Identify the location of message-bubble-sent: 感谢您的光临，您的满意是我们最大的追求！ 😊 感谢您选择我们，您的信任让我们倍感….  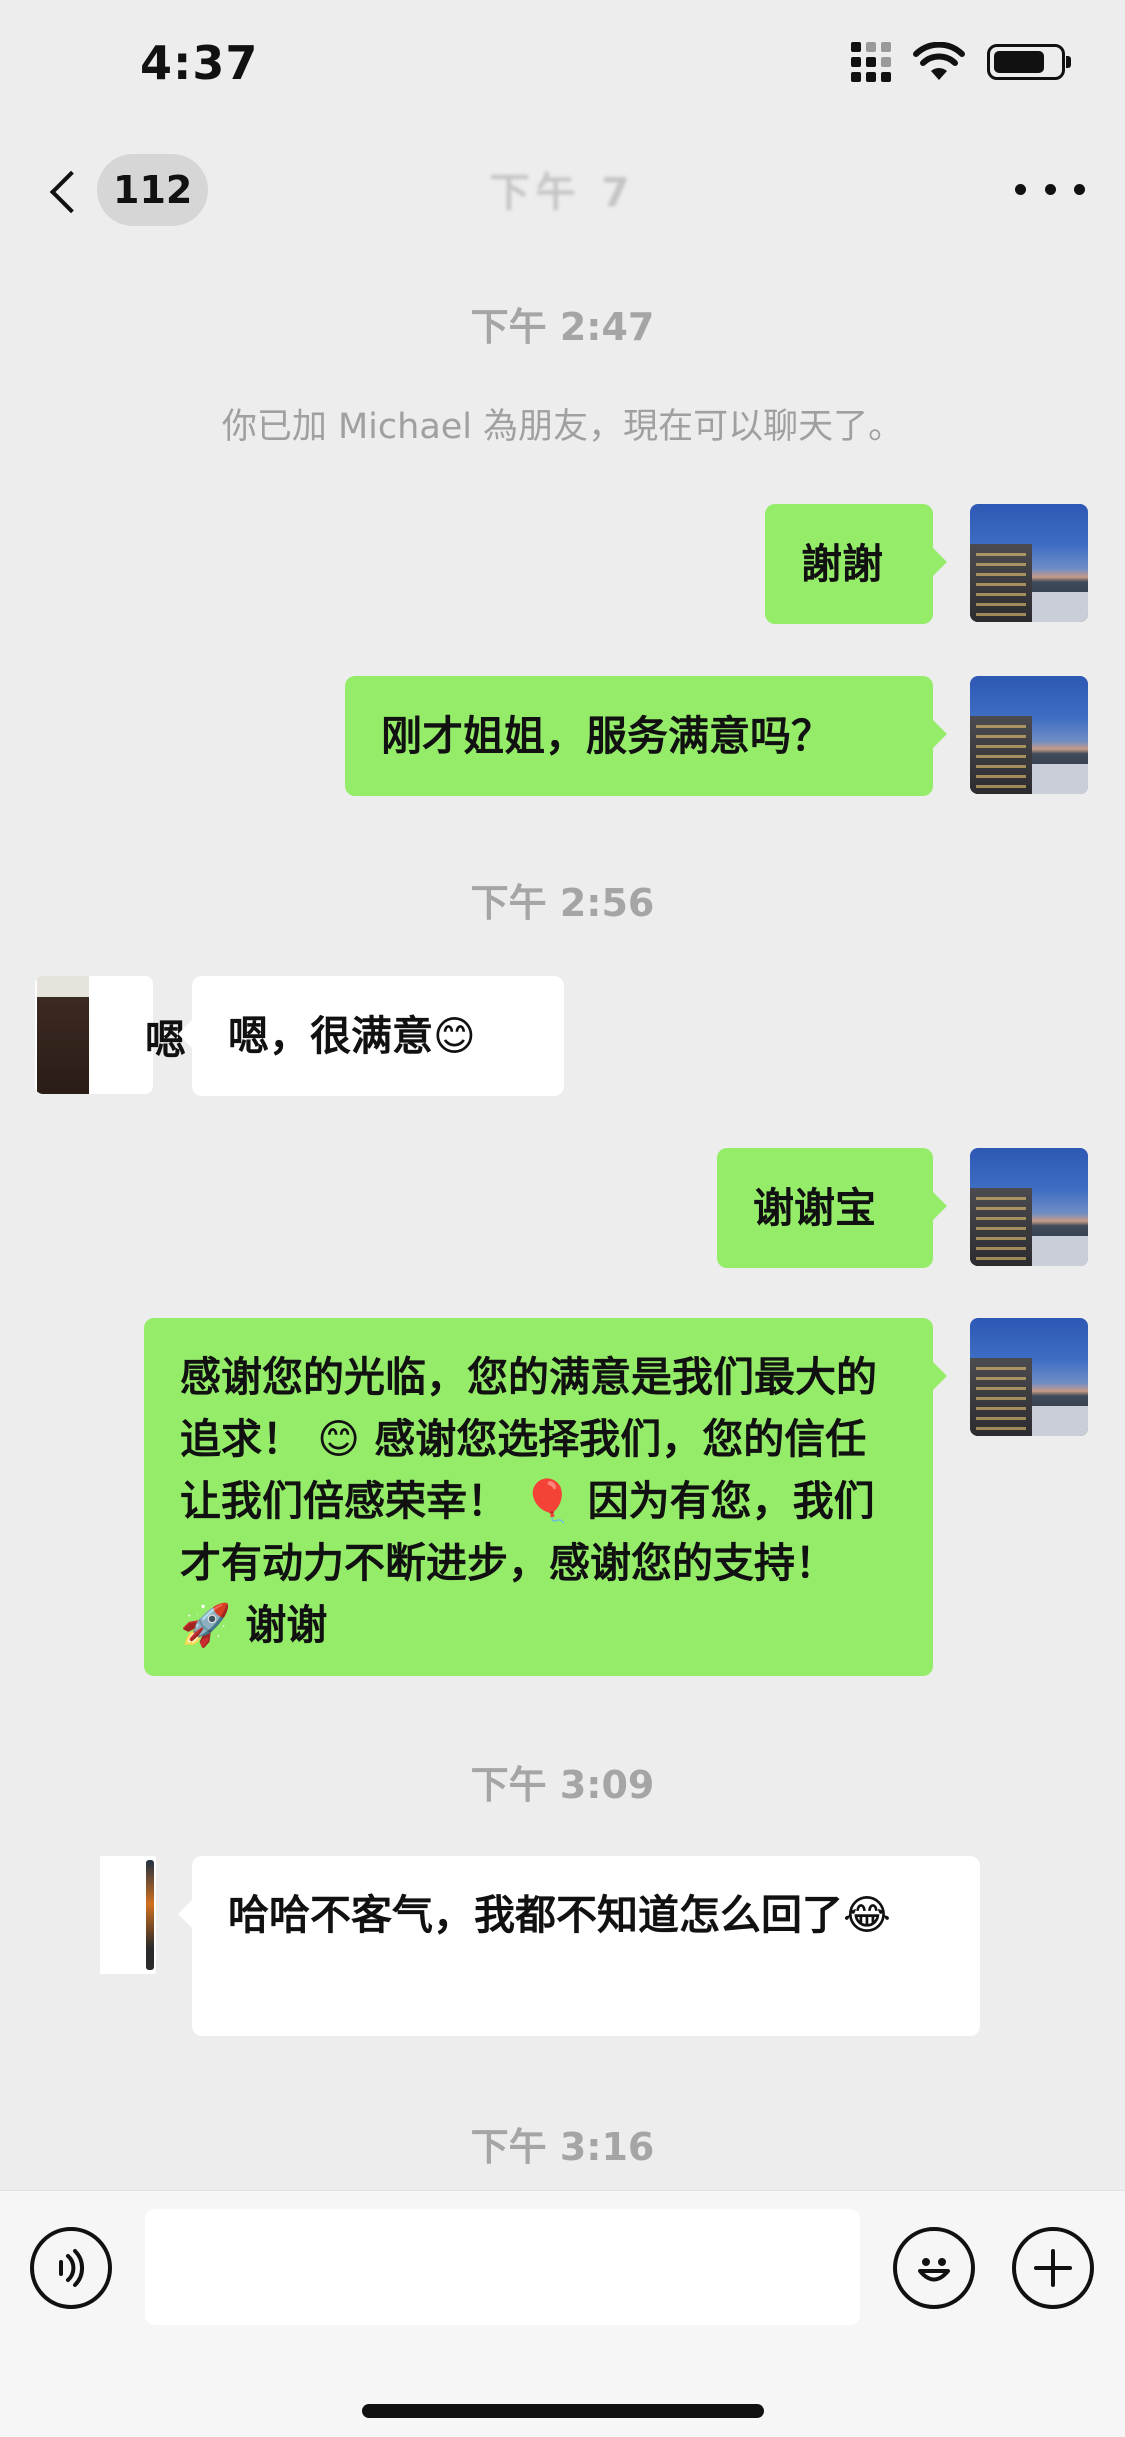
(545, 1497).